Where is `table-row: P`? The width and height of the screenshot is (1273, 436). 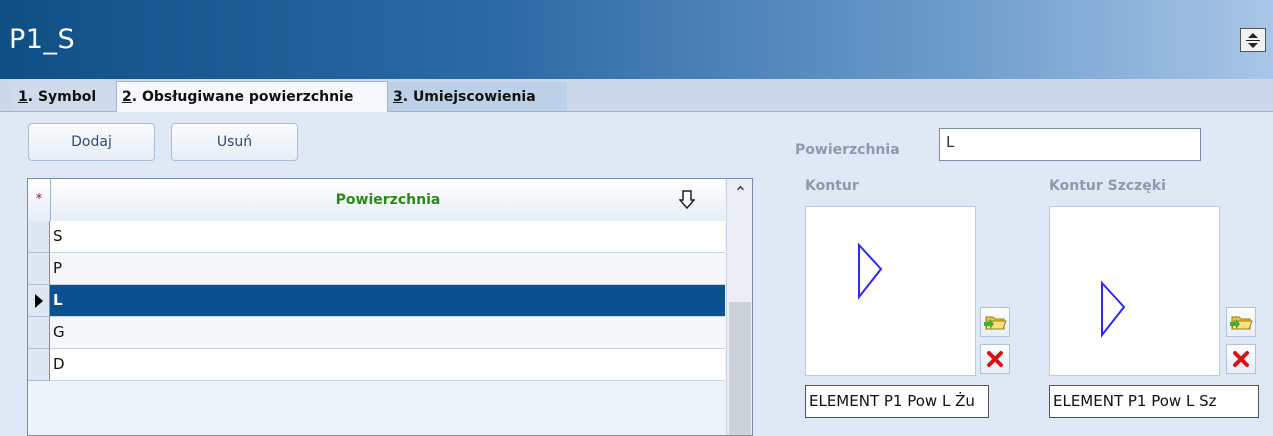 table-row: P is located at coordinates (376, 269).